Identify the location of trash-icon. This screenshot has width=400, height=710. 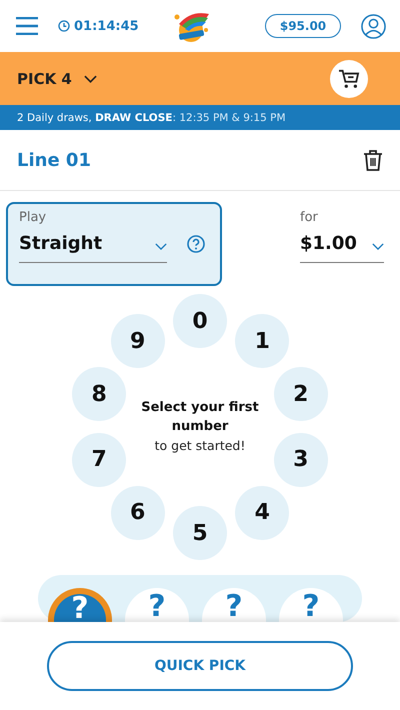
(373, 160).